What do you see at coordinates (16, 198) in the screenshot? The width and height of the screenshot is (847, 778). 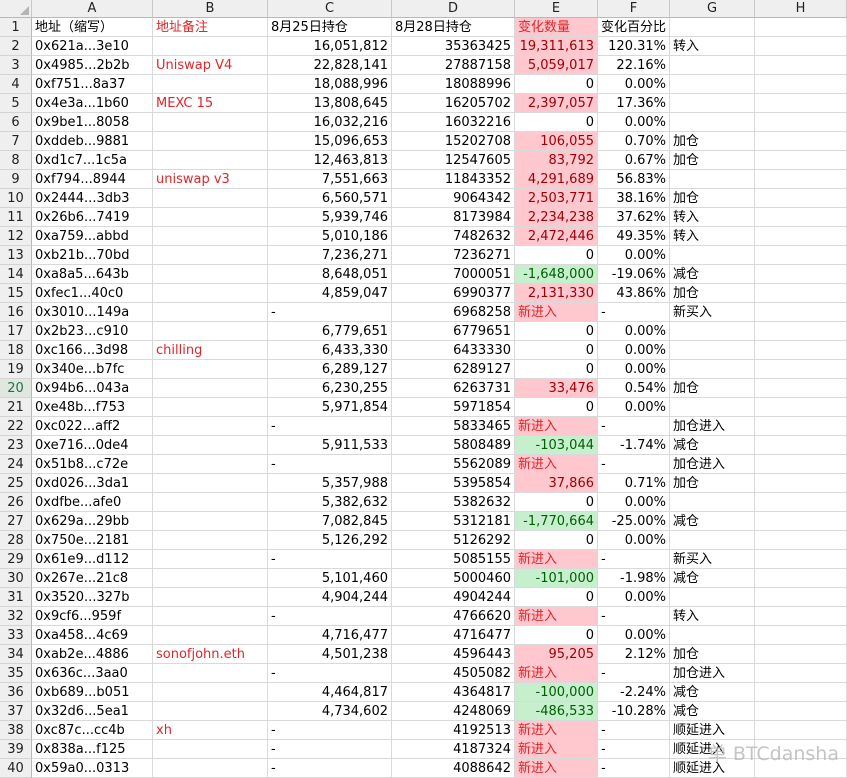 I see `row-header-10: 10` at bounding box center [16, 198].